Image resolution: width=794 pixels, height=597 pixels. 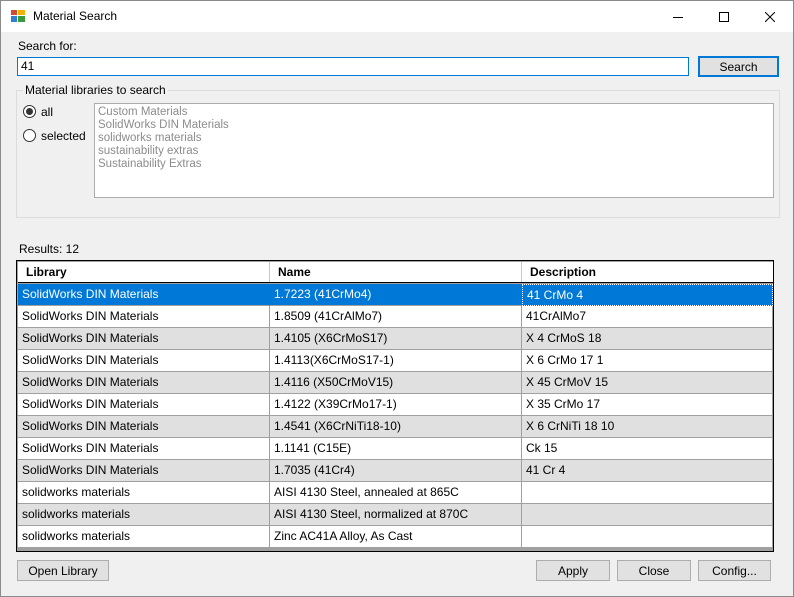 I want to click on cell-name: Zinc AC41A Alloy, As Cast, so click(x=396, y=537).